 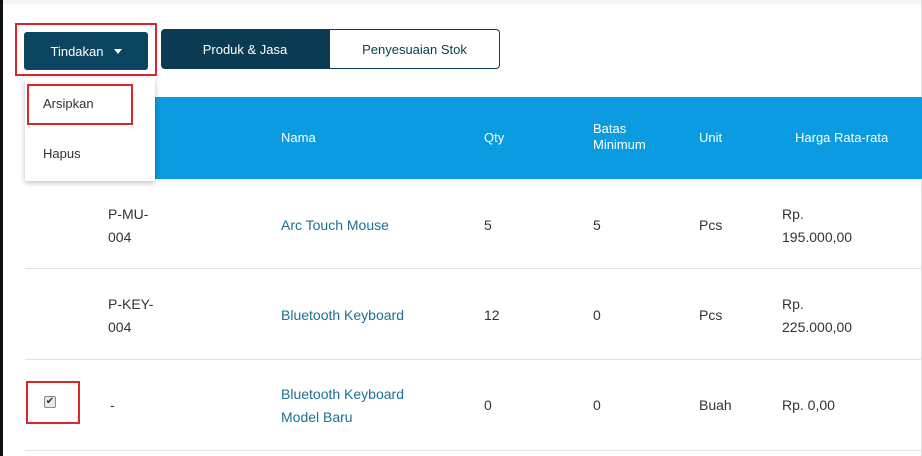 What do you see at coordinates (50, 402) in the screenshot?
I see `row-checkbox: ✔` at bounding box center [50, 402].